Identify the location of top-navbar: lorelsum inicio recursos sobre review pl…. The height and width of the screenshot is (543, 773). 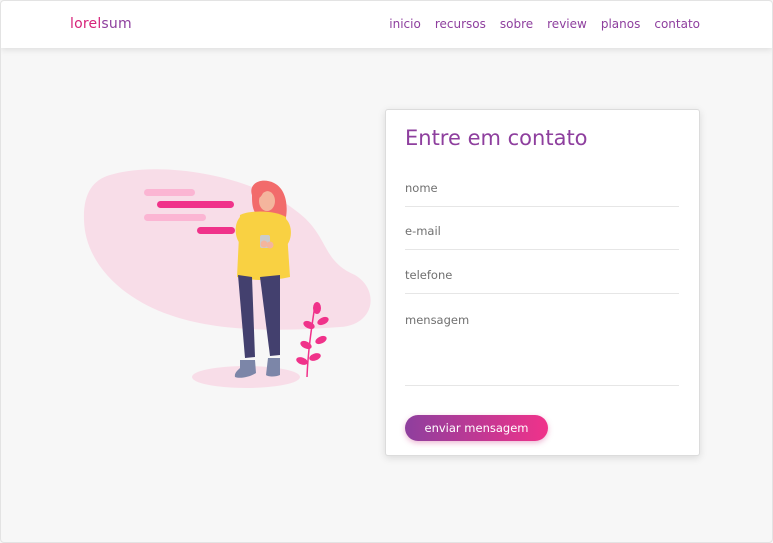
(386, 24).